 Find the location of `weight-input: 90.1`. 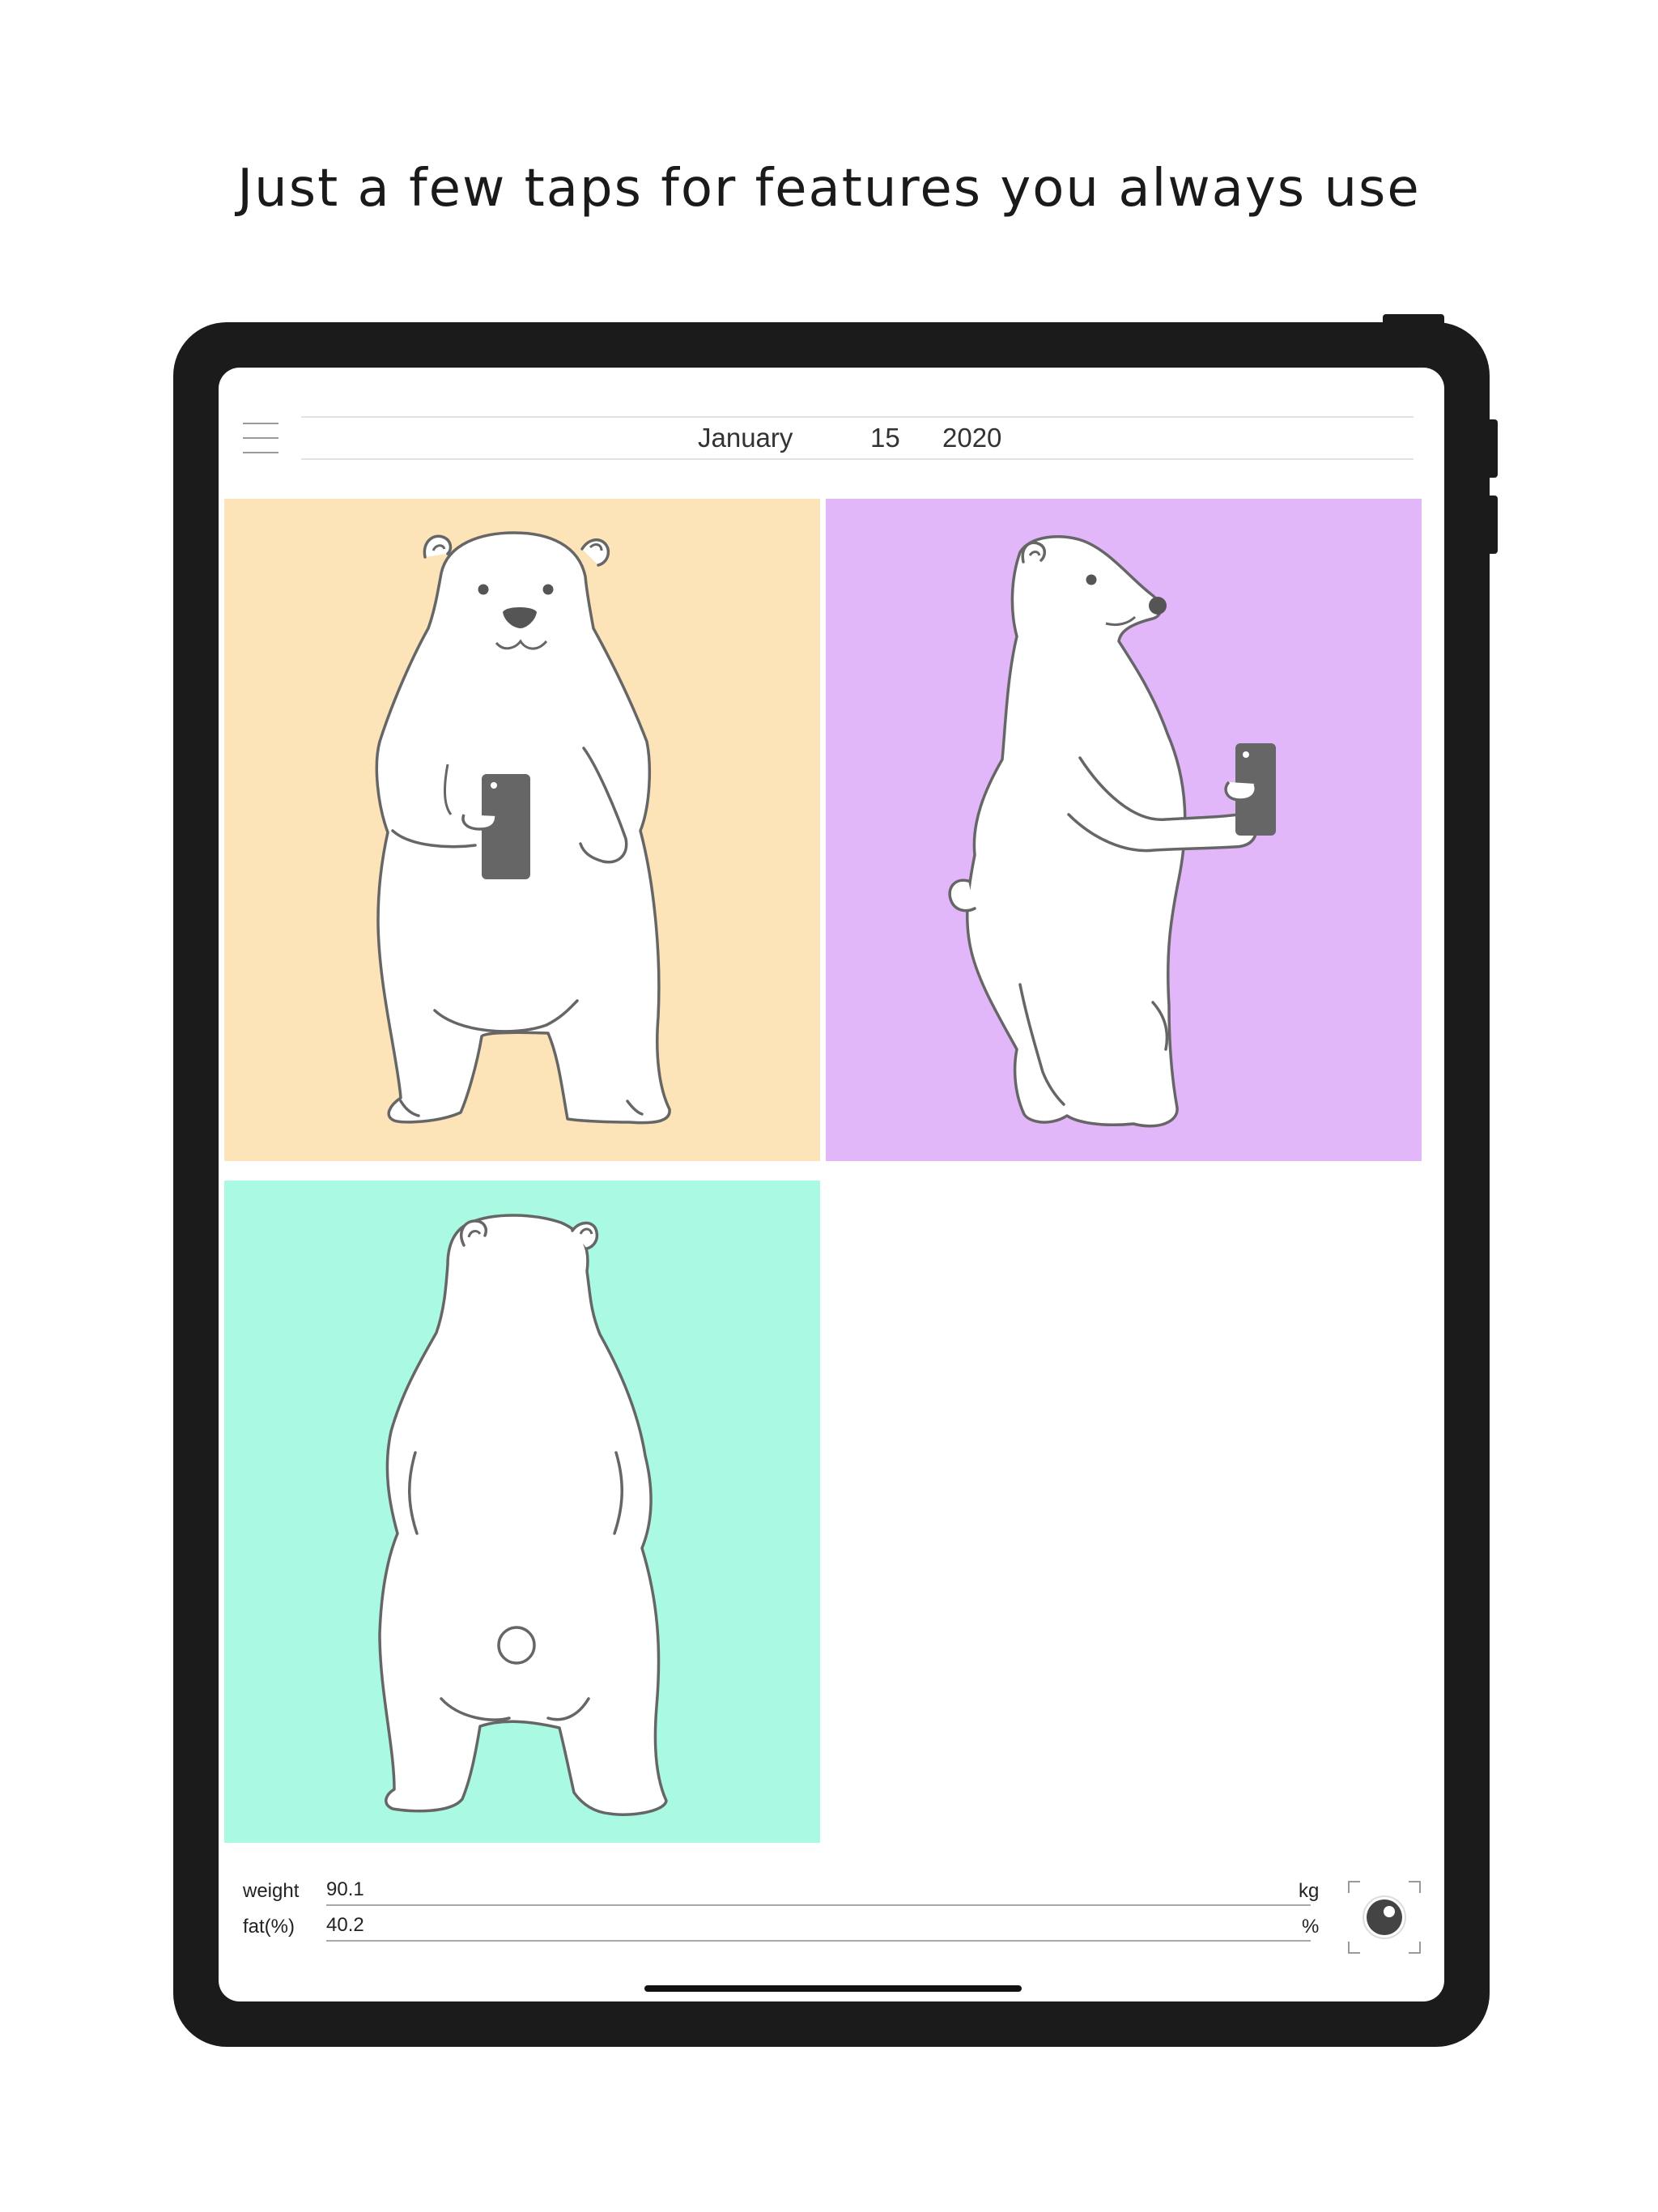

weight-input: 90.1 is located at coordinates (345, 1890).